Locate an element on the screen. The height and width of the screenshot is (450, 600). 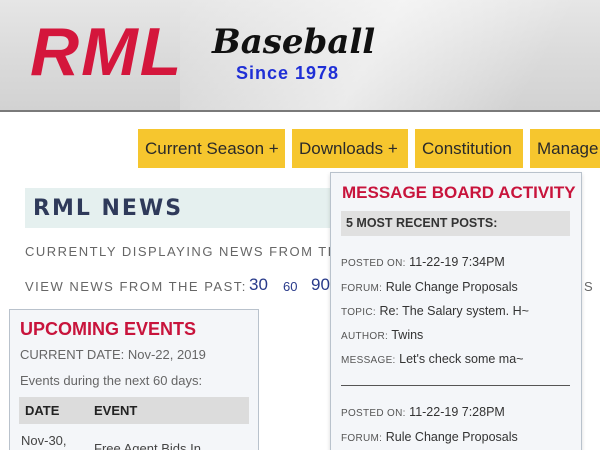
post-2-forum: FORUM: Rule Change Proposals is located at coordinates (429, 437).